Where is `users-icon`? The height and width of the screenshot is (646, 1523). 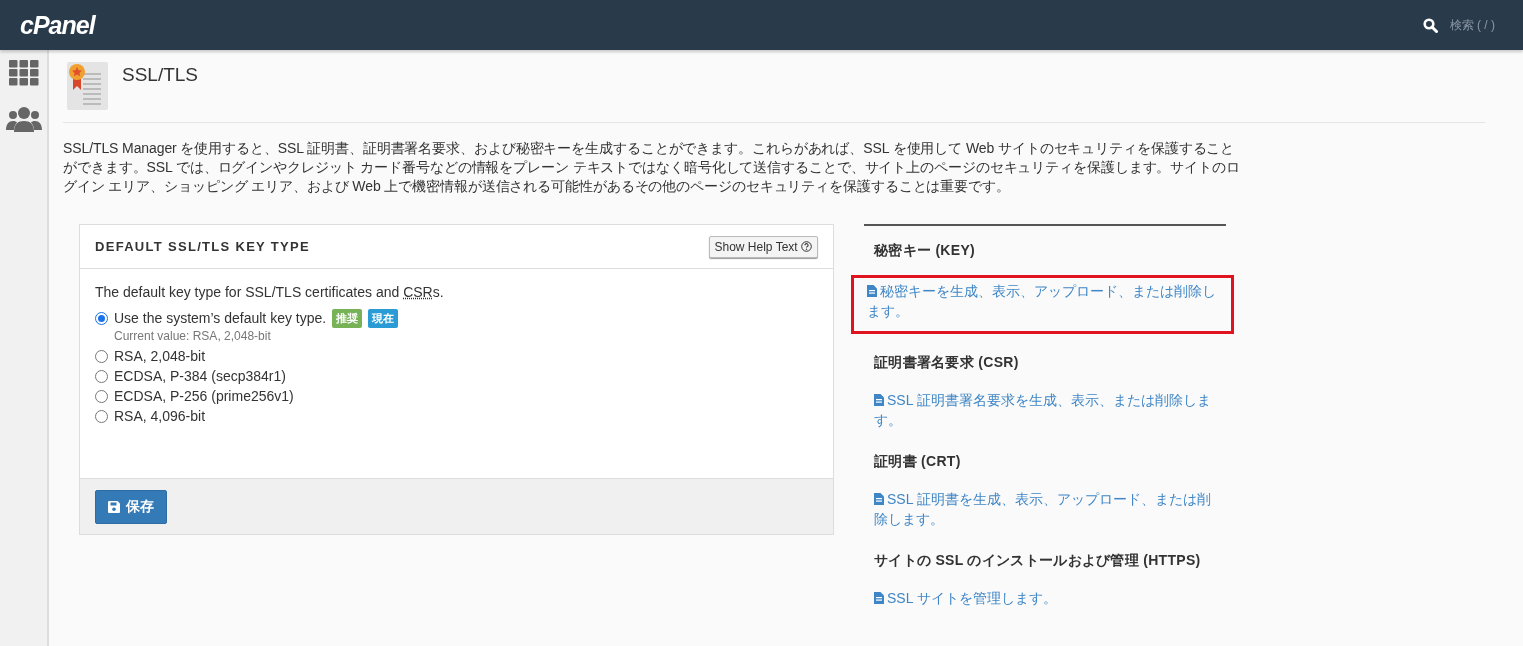
users-icon is located at coordinates (23, 119).